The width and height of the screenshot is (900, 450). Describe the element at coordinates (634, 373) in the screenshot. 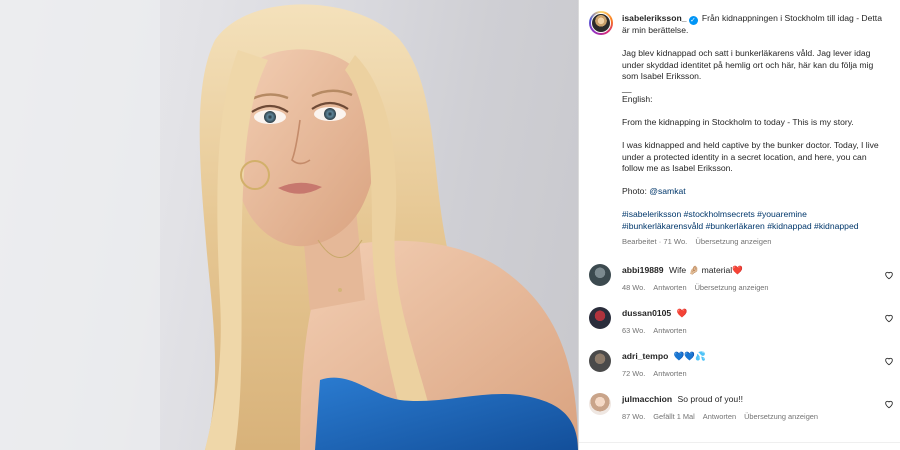

I see `comment-age: 72 Wo.` at that location.